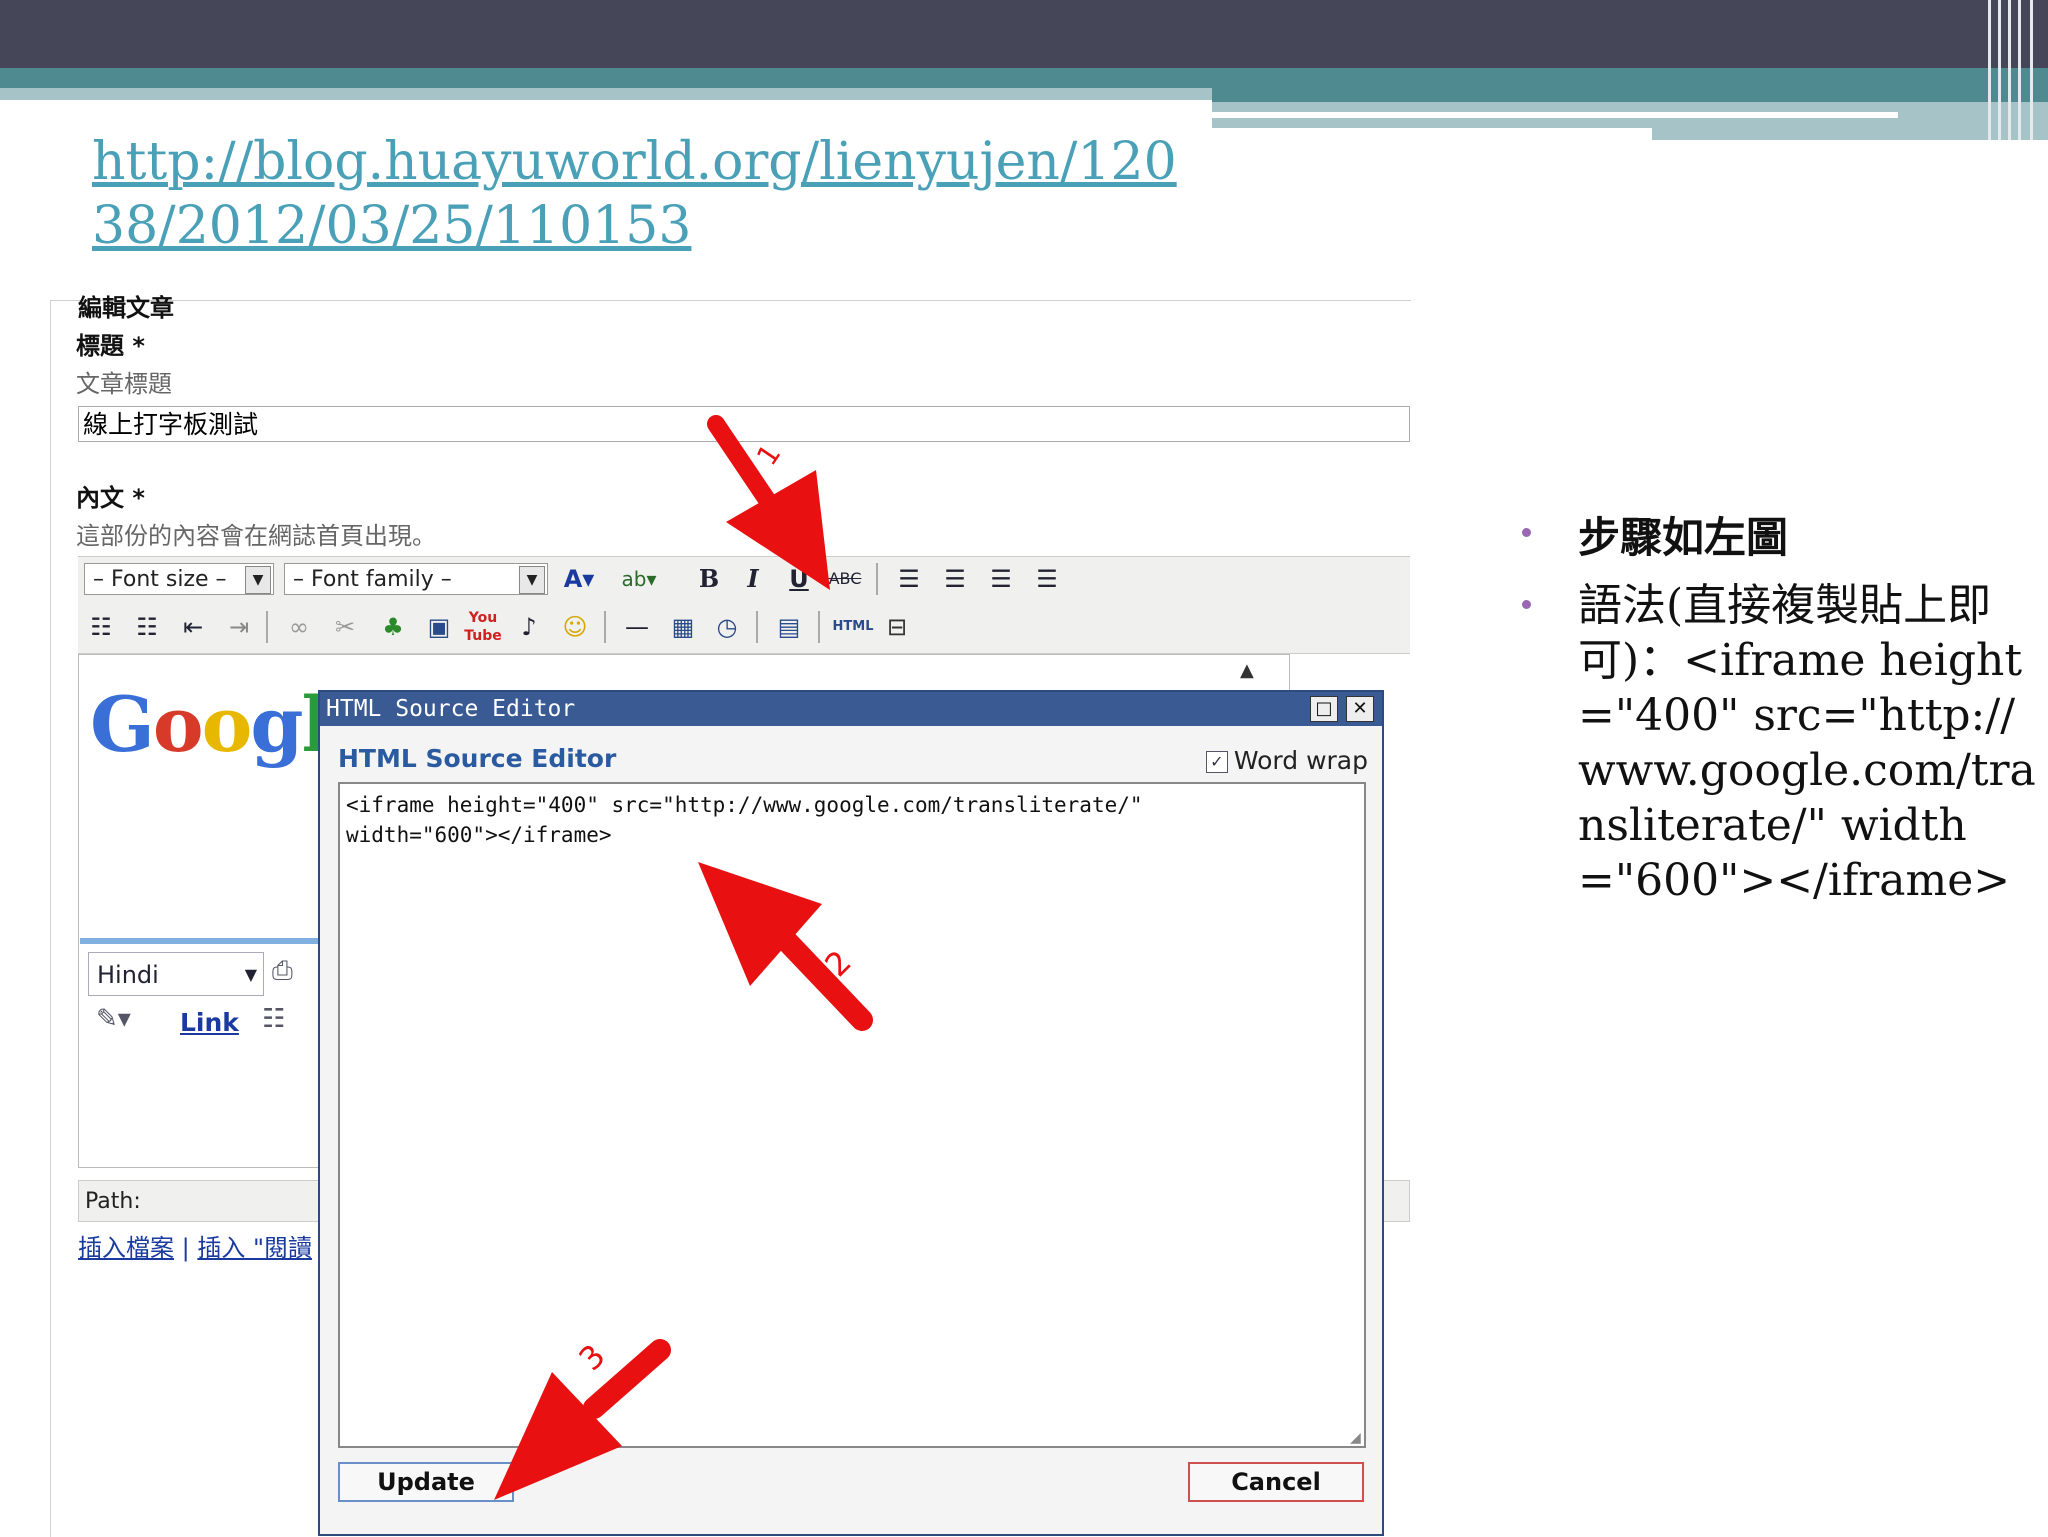 This screenshot has height=1537, width=2048. What do you see at coordinates (147, 627) in the screenshot?
I see `numbered-list-icon: ☷` at bounding box center [147, 627].